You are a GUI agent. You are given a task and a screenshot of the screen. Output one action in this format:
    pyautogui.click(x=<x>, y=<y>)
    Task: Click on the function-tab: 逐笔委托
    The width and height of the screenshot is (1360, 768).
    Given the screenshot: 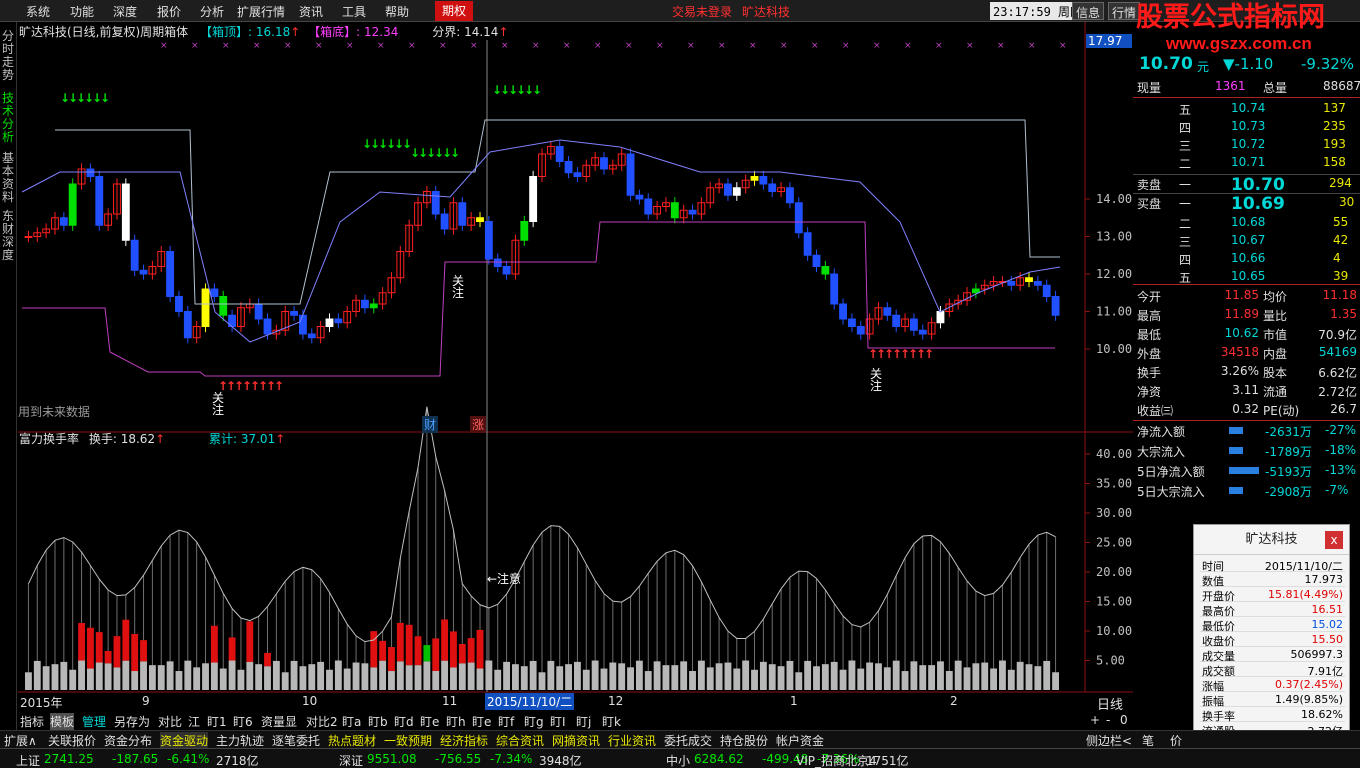 What is the action you would take?
    pyautogui.click(x=296, y=740)
    